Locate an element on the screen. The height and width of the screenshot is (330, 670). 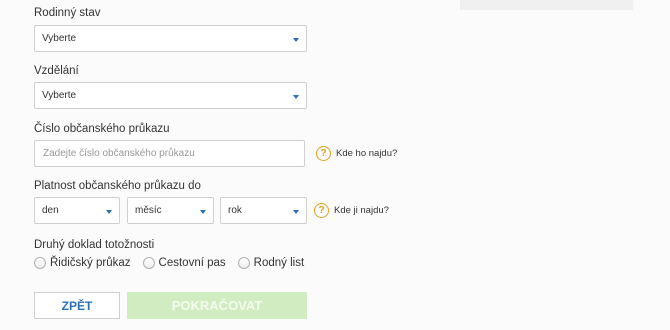
id-card-validity-help: ? Kde ji najdu? is located at coordinates (351, 210).